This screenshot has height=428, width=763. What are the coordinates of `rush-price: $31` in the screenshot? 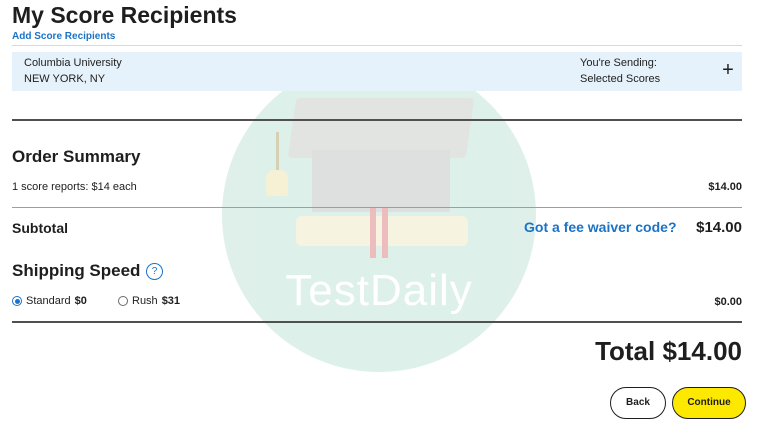 It's located at (171, 301).